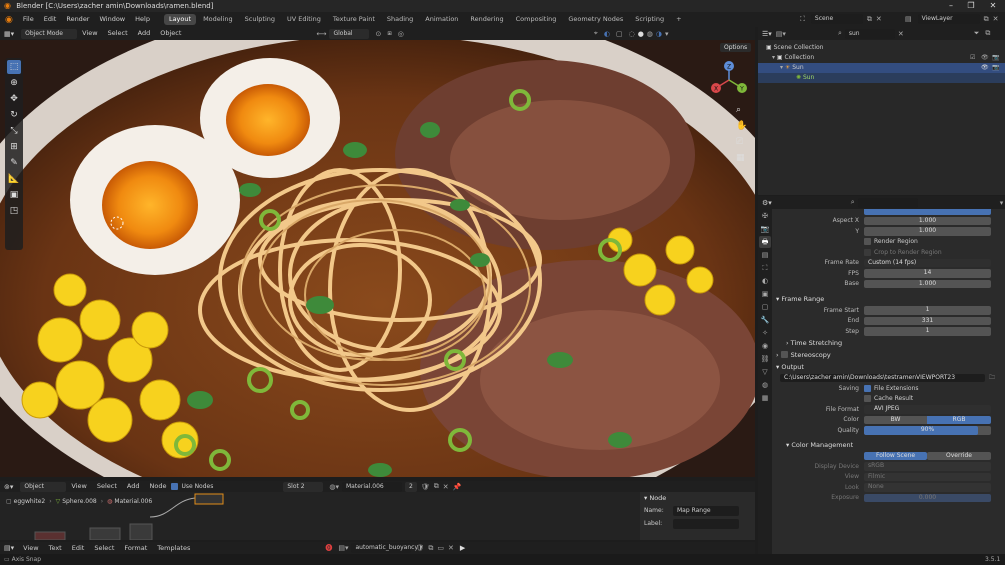 This screenshot has height=565, width=1005. Describe the element at coordinates (9, 34) in the screenshot. I see `editor-type-icon: ▦▾` at that location.